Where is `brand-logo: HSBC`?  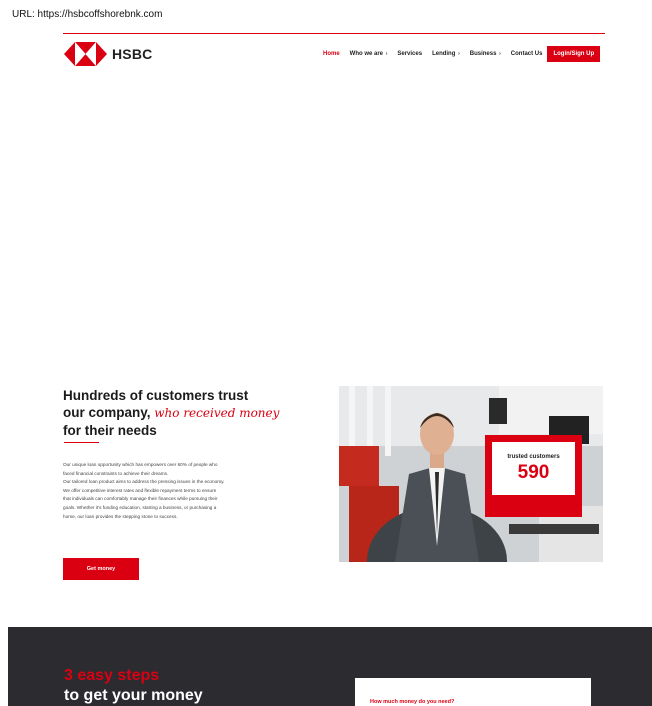 brand-logo: HSBC is located at coordinates (108, 54).